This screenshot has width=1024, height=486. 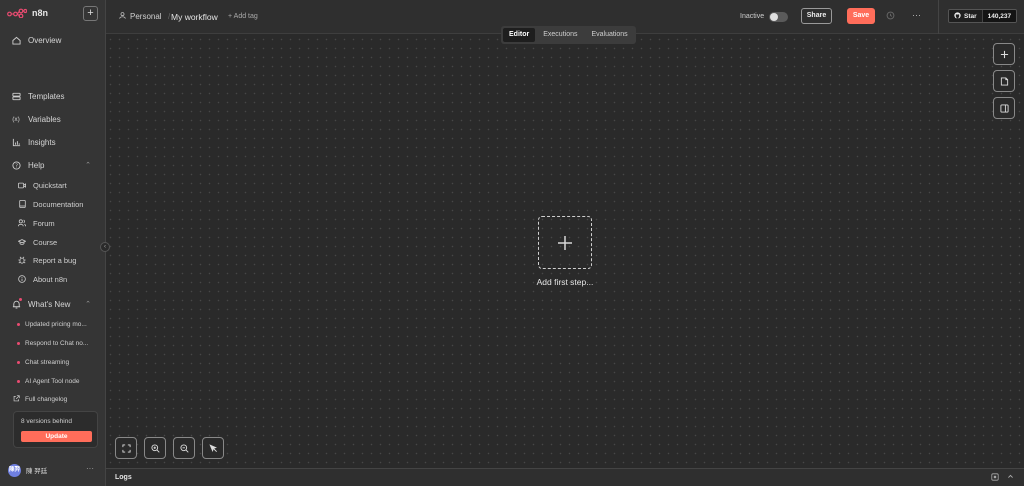 What do you see at coordinates (146, 16) in the screenshot?
I see `breadcrumb-project-label: Personal` at bounding box center [146, 16].